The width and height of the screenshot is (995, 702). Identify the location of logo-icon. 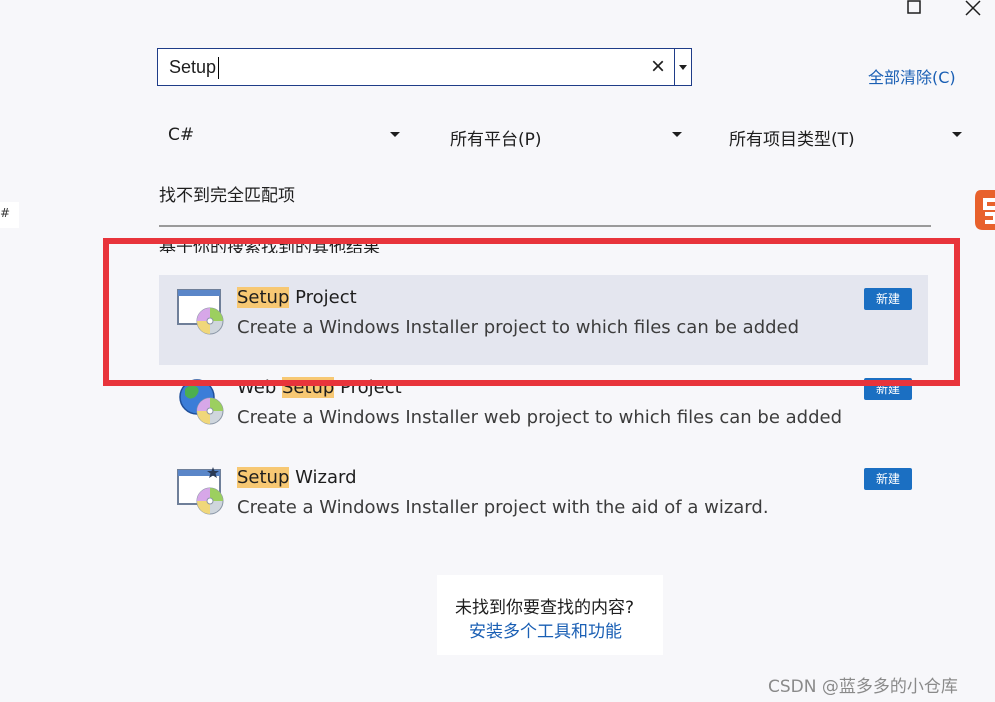
(985, 210).